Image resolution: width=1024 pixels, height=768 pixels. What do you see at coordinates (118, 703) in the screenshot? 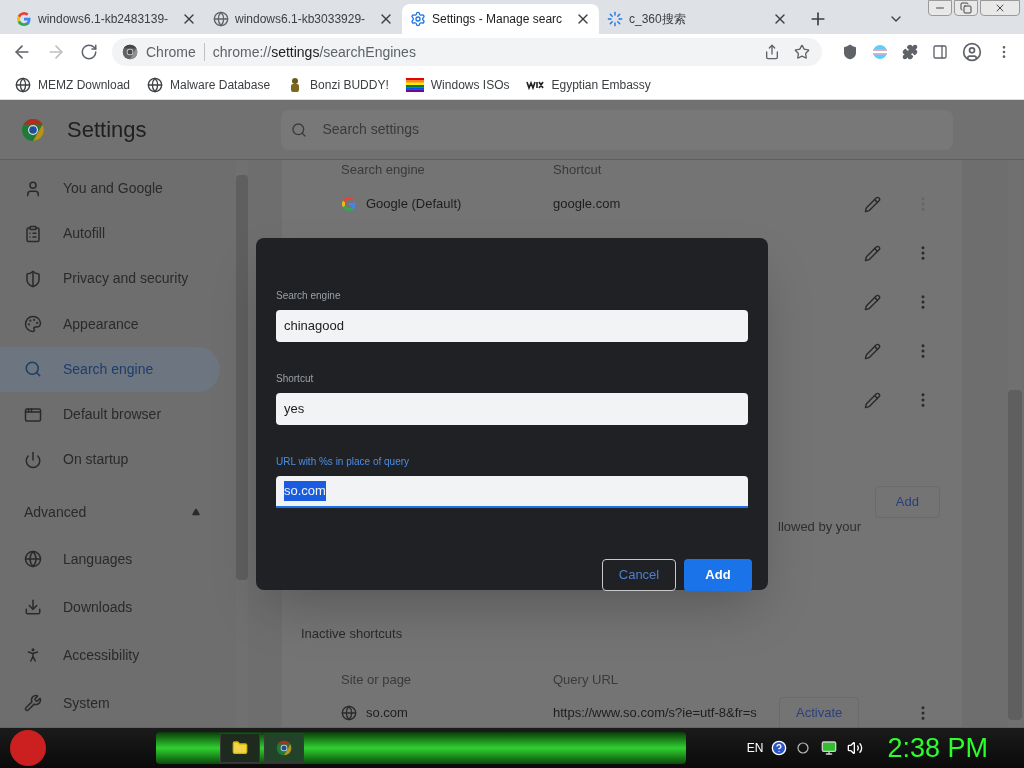
I see `sidebar-item: System` at bounding box center [118, 703].